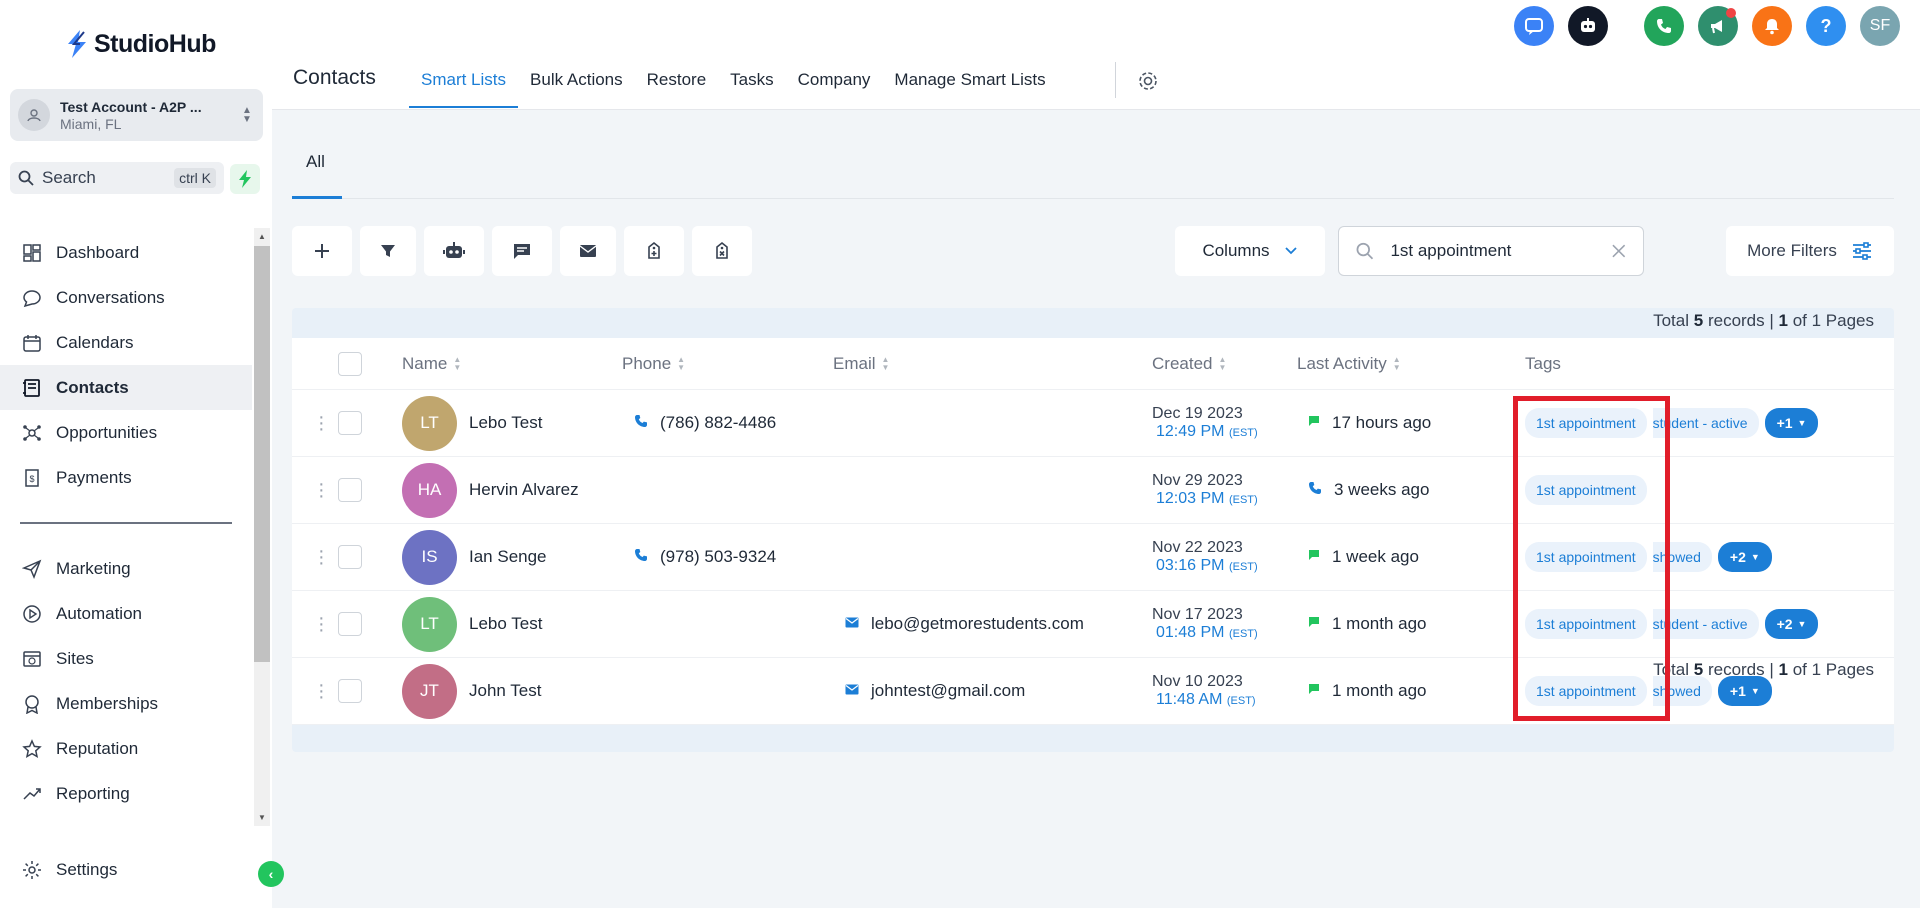 The width and height of the screenshot is (1920, 908). What do you see at coordinates (126, 432) in the screenshot?
I see `sidebar-item-opportunities: Opportunities` at bounding box center [126, 432].